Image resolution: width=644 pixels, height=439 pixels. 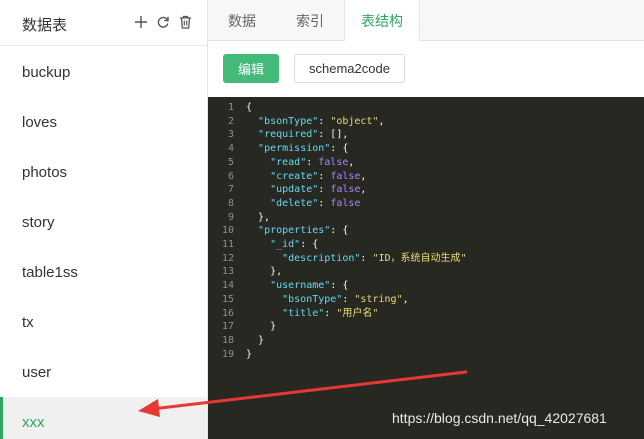 I want to click on line-number: 4, so click(x=230, y=149).